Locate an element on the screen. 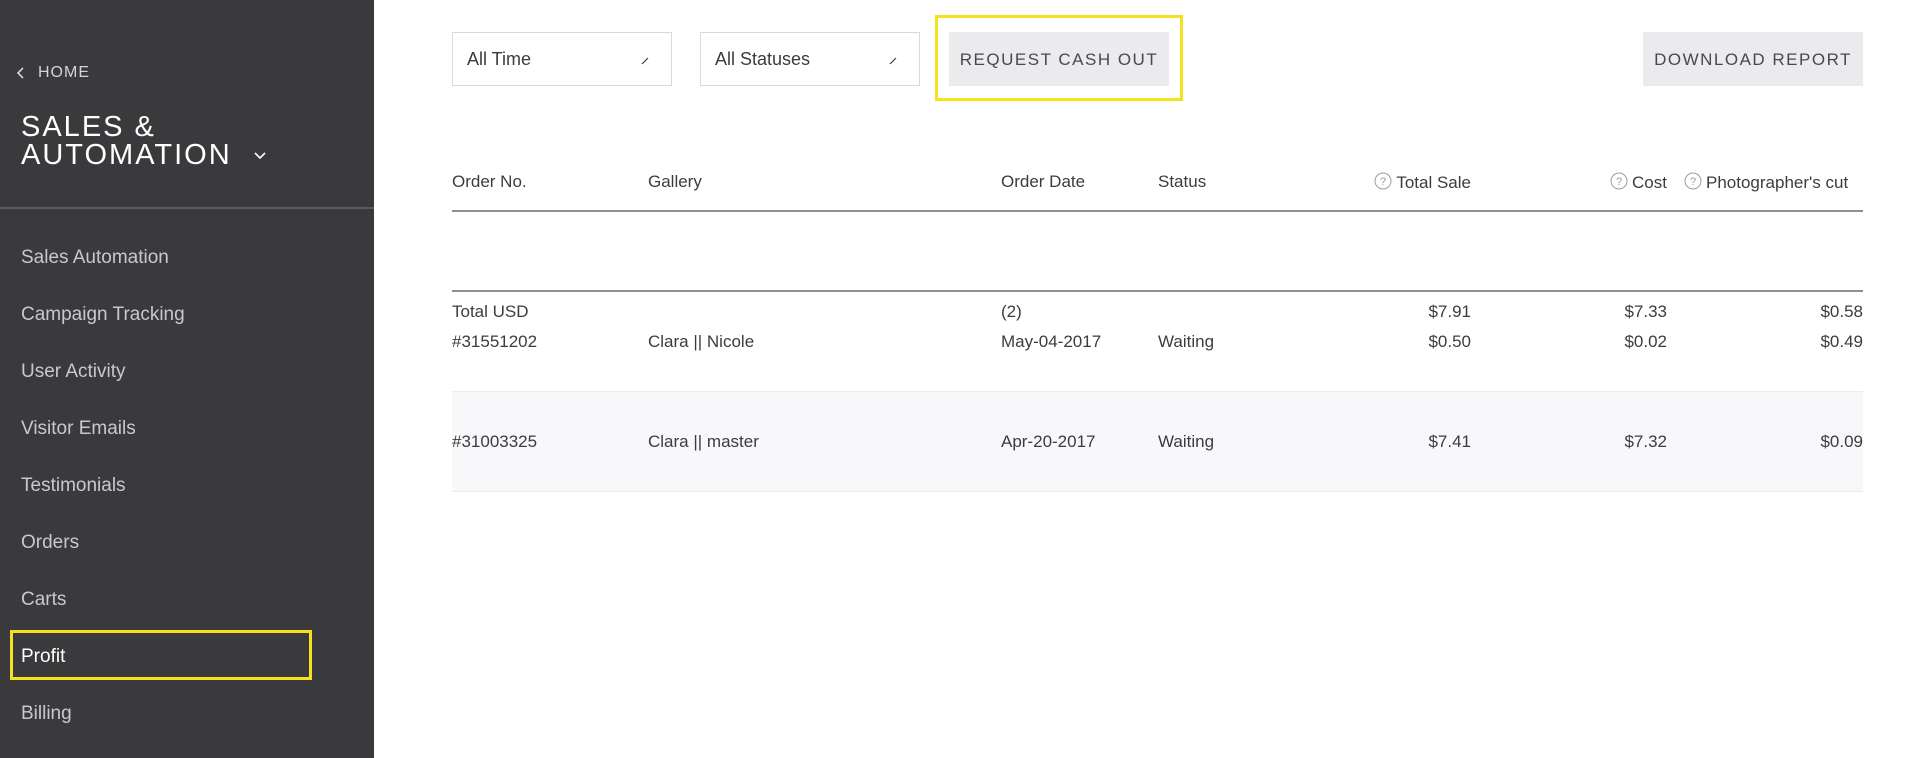  cell-gallery: Clara || Nicole is located at coordinates (701, 341).